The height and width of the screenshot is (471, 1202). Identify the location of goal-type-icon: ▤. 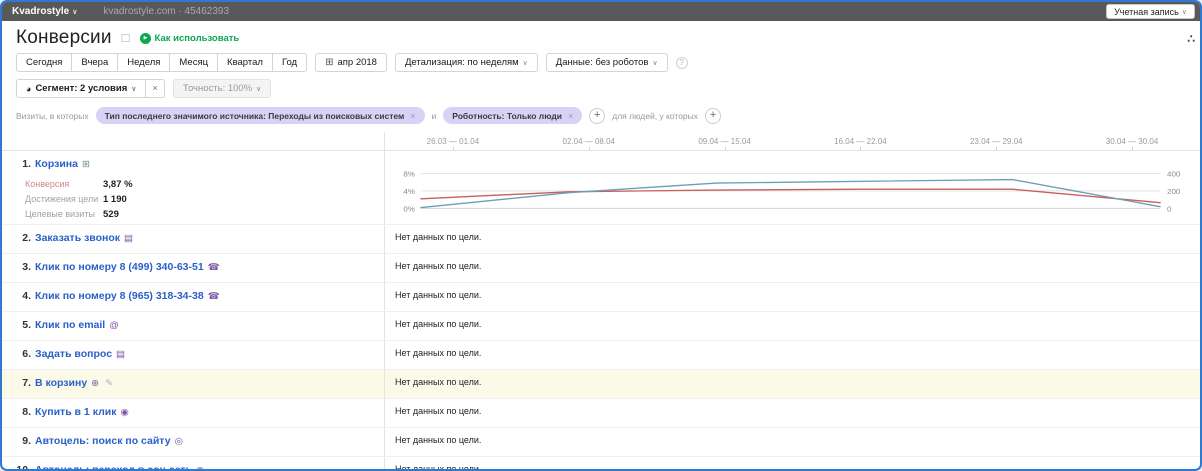
(129, 238).